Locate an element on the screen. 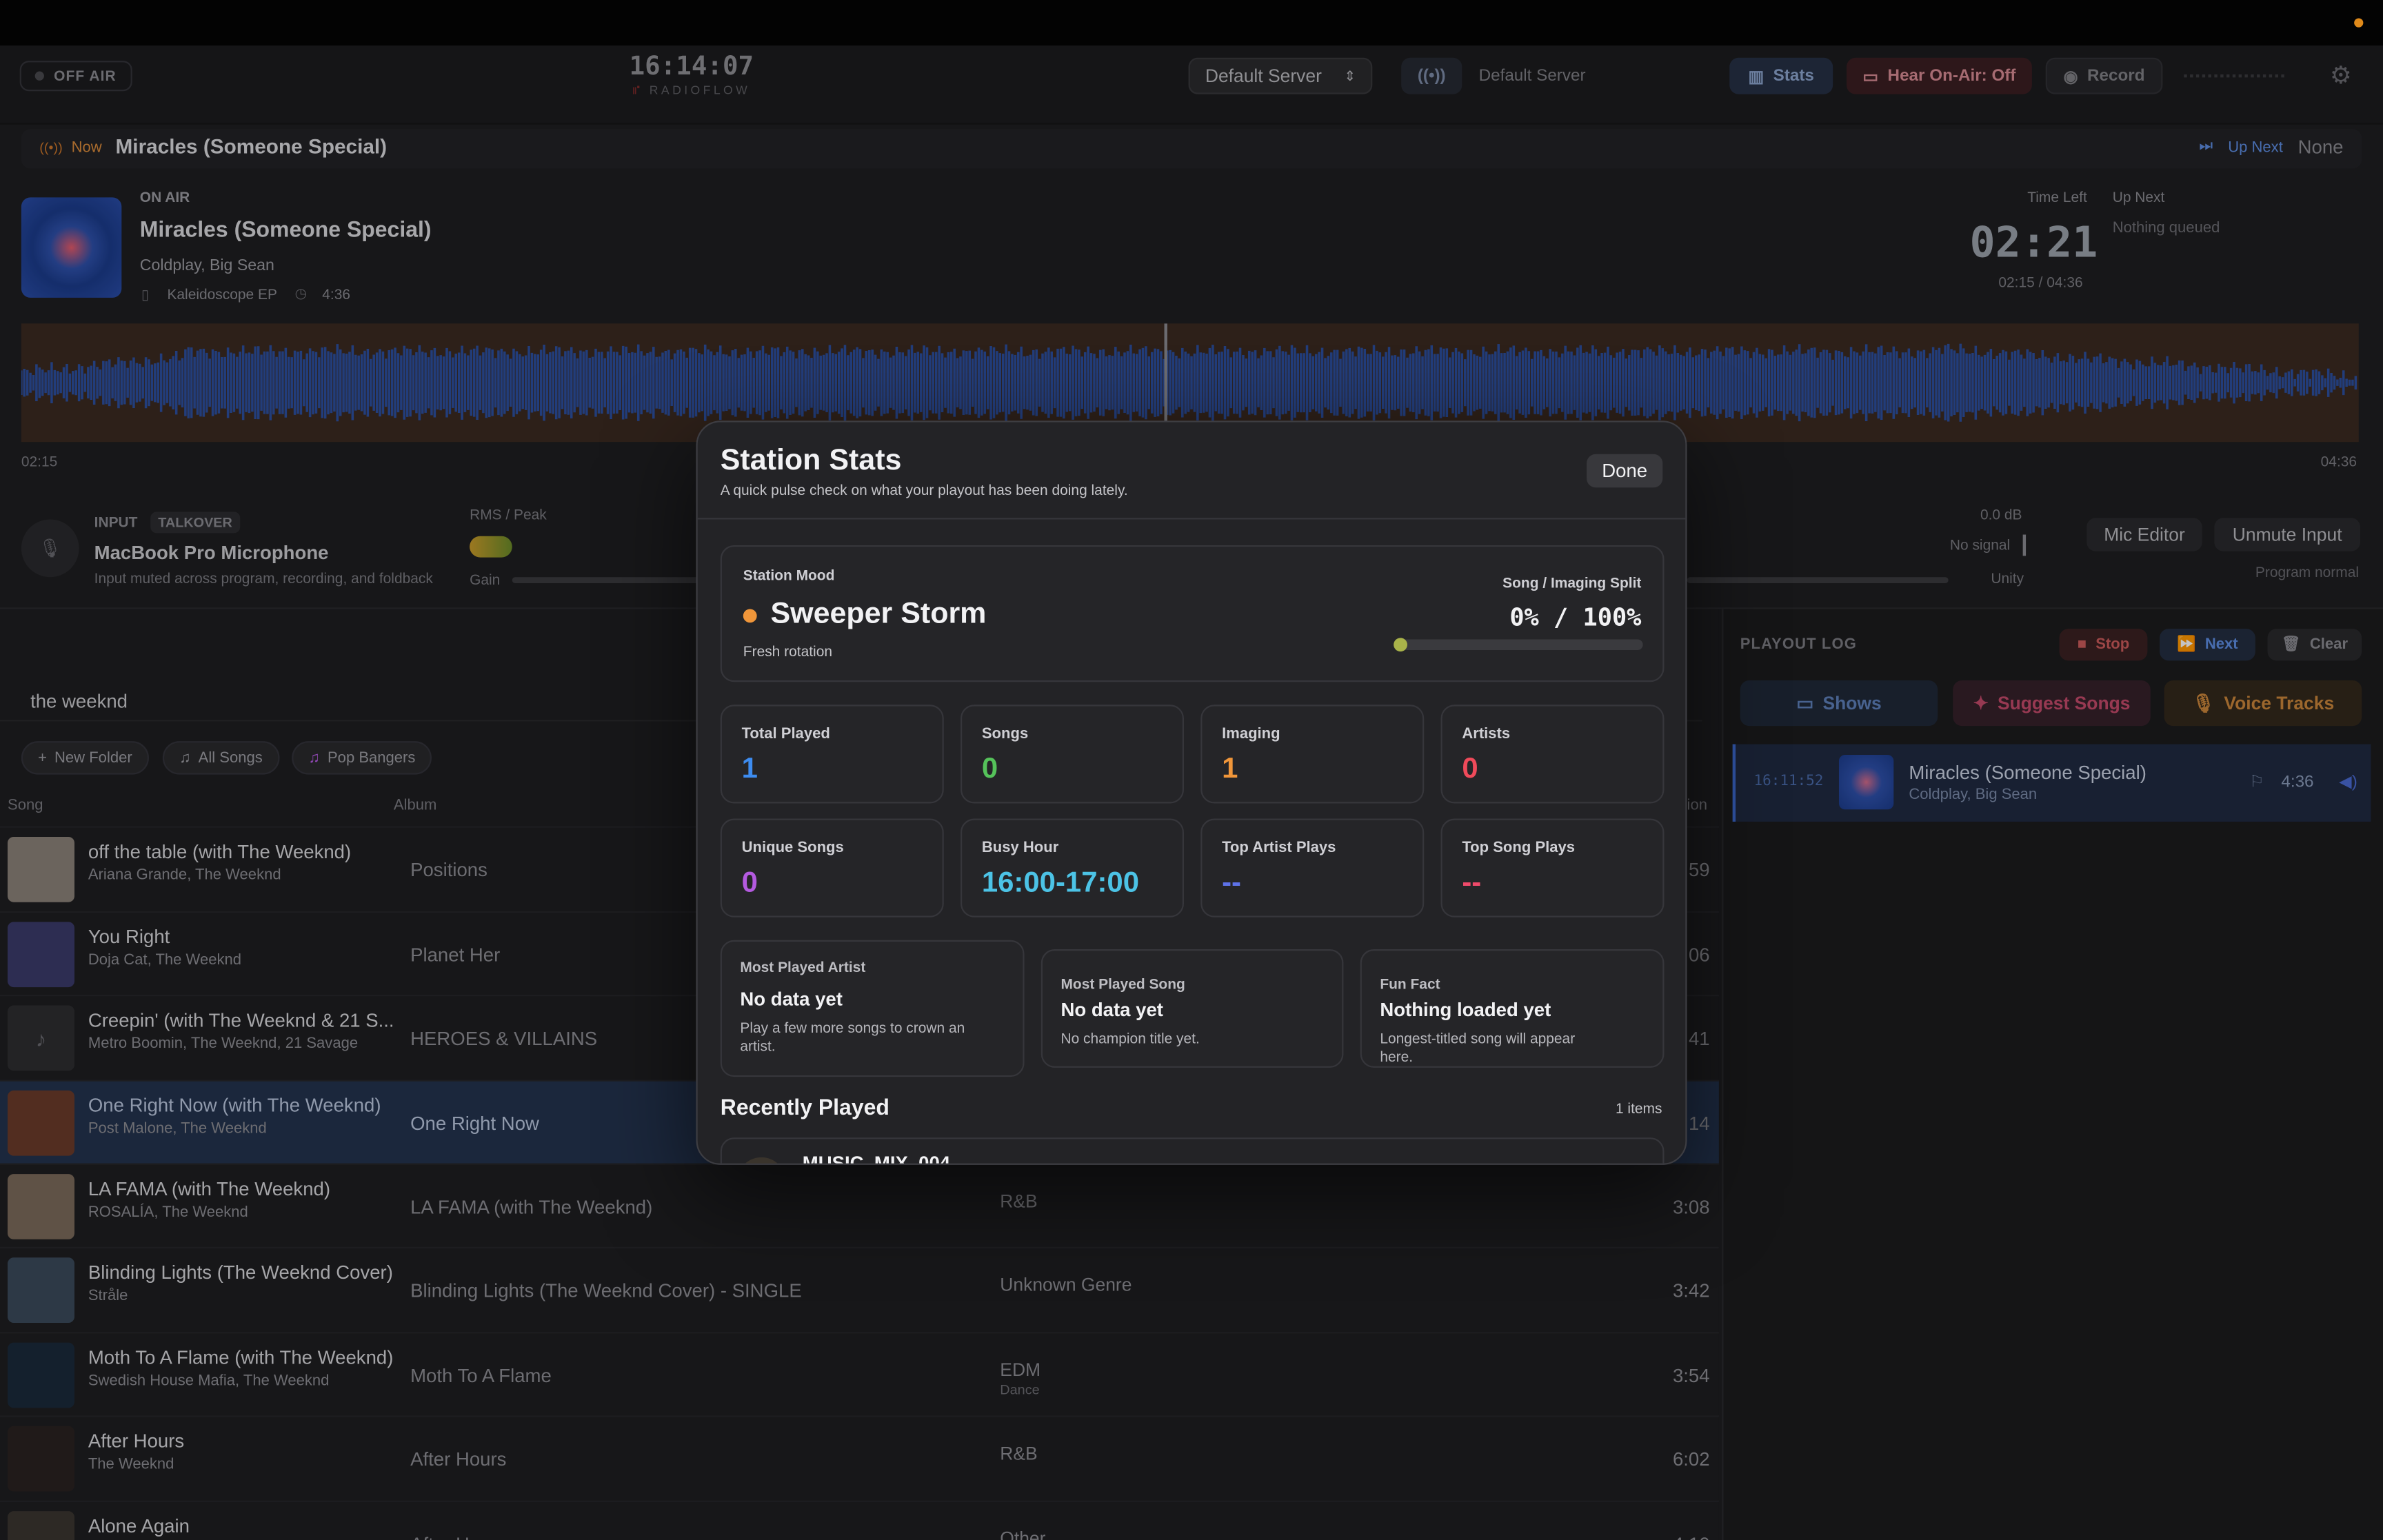 The height and width of the screenshot is (1540, 2383). stat-card: Total Played 1 is located at coordinates (832, 755).